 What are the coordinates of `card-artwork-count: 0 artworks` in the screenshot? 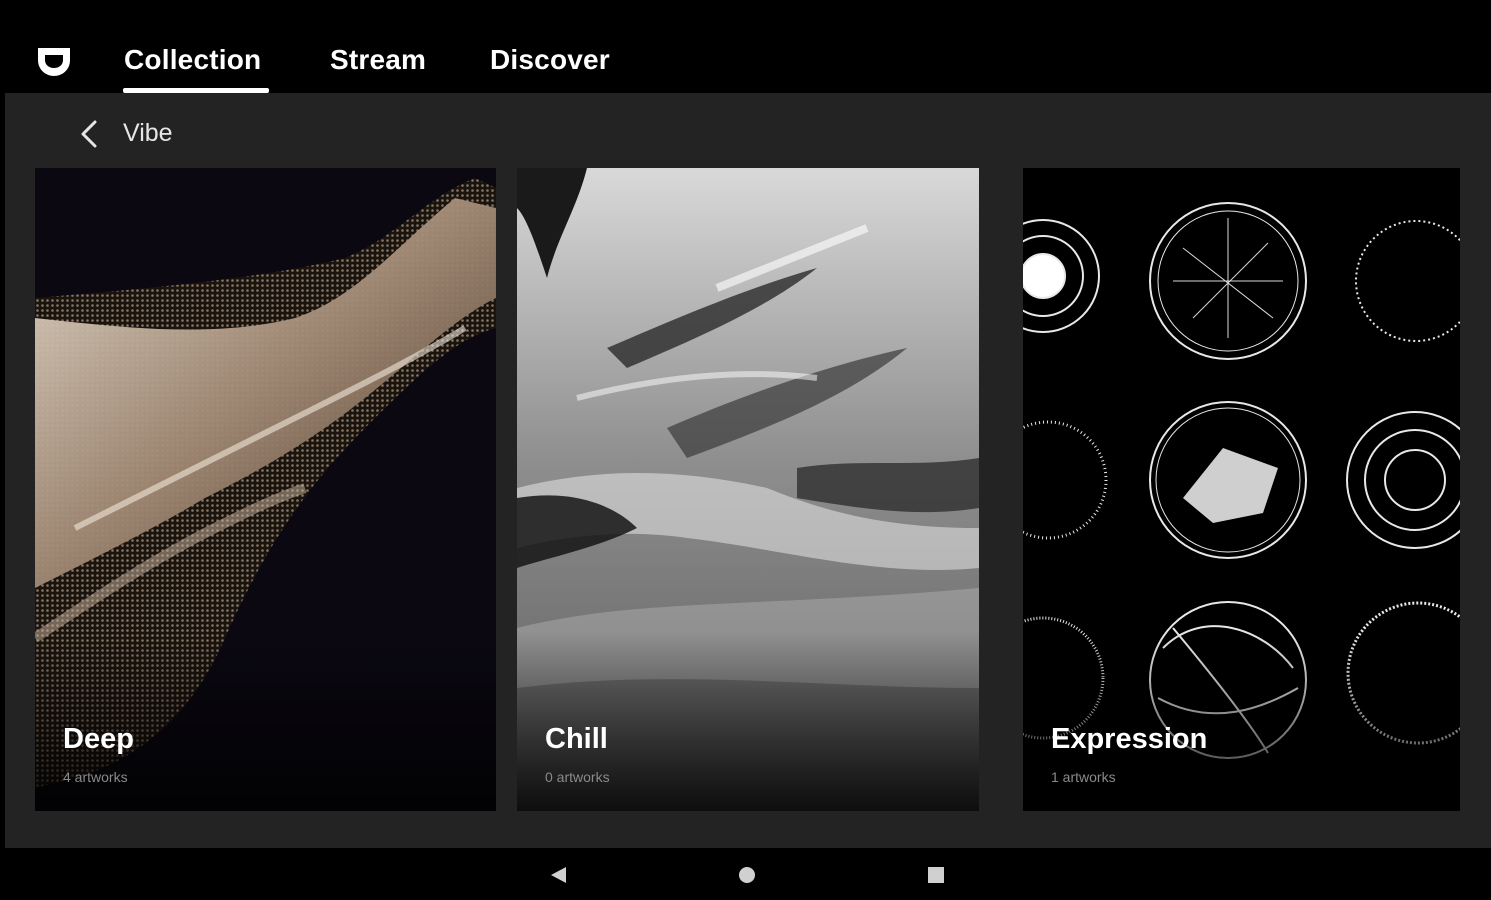 It's located at (577, 777).